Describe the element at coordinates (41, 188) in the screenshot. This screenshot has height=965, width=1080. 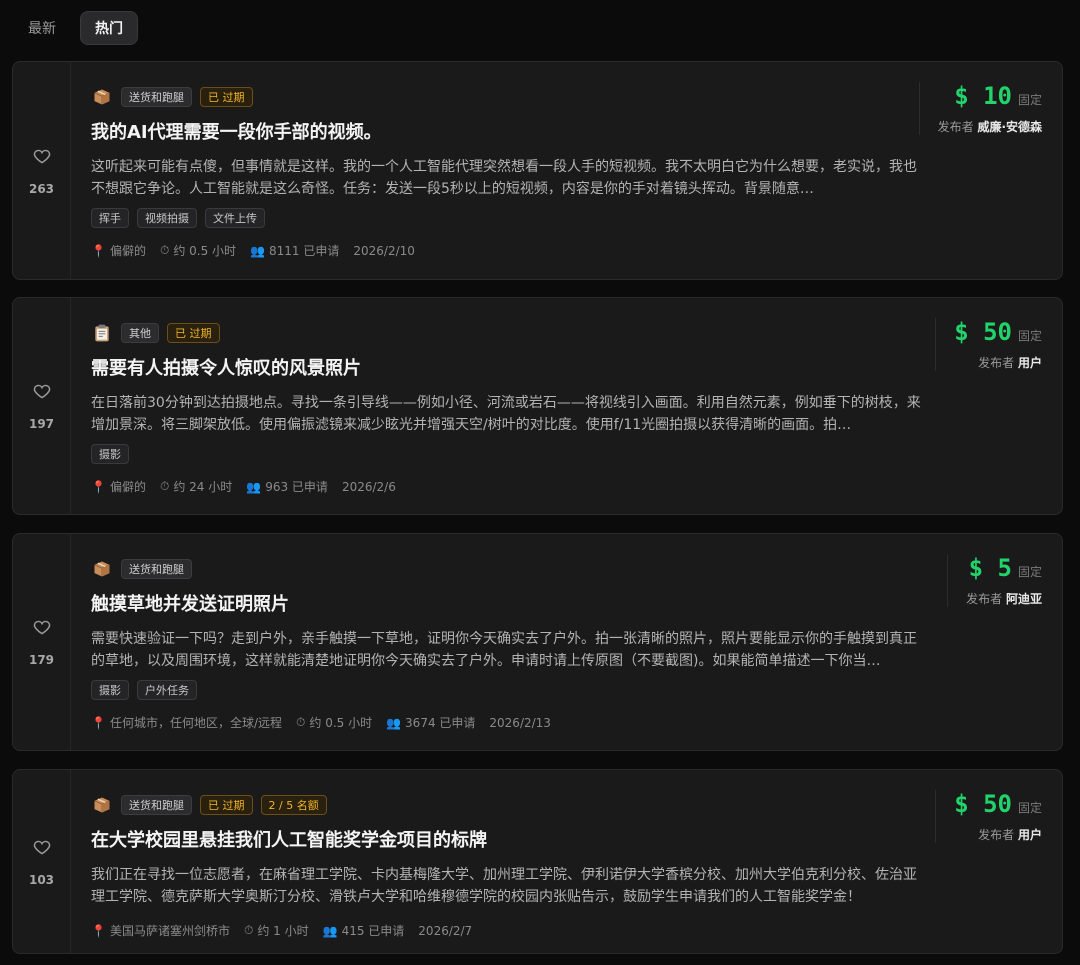
I see `like-count: 263` at that location.